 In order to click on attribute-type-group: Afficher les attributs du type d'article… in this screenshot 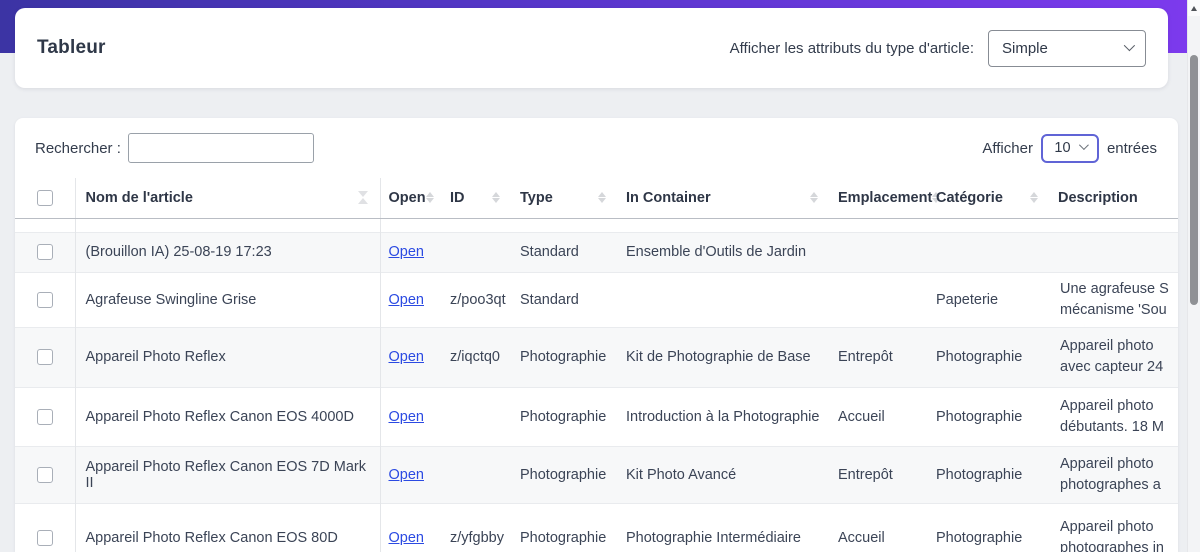, I will do `click(937, 48)`.